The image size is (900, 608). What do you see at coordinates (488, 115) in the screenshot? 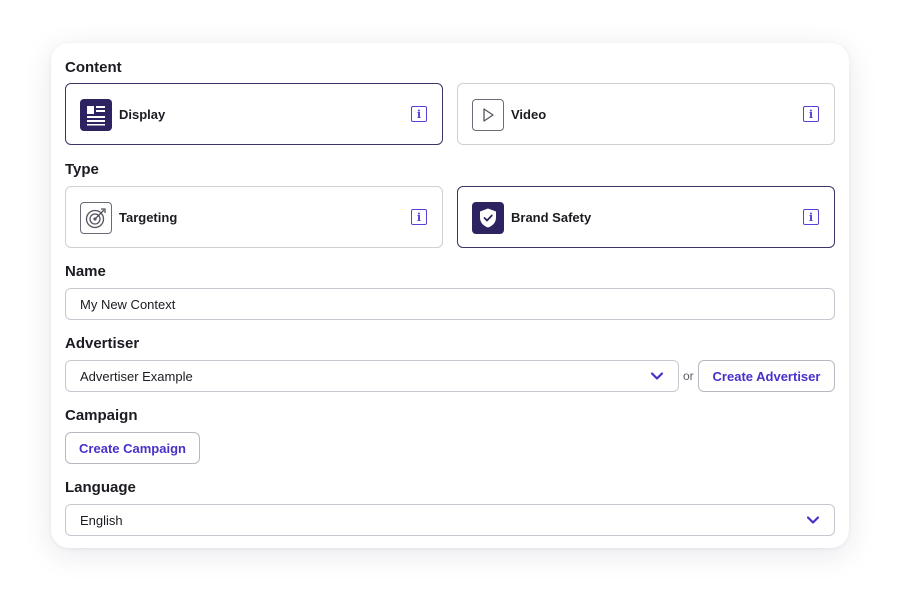
I see `play-icon` at bounding box center [488, 115].